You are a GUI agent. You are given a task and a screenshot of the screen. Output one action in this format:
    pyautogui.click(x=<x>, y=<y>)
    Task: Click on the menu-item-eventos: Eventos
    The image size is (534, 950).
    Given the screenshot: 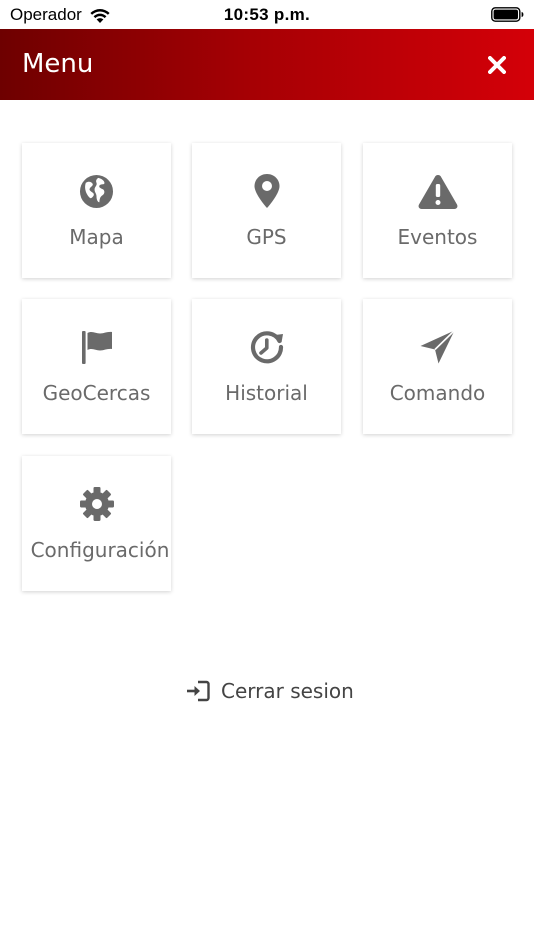 What is the action you would take?
    pyautogui.click(x=437, y=210)
    